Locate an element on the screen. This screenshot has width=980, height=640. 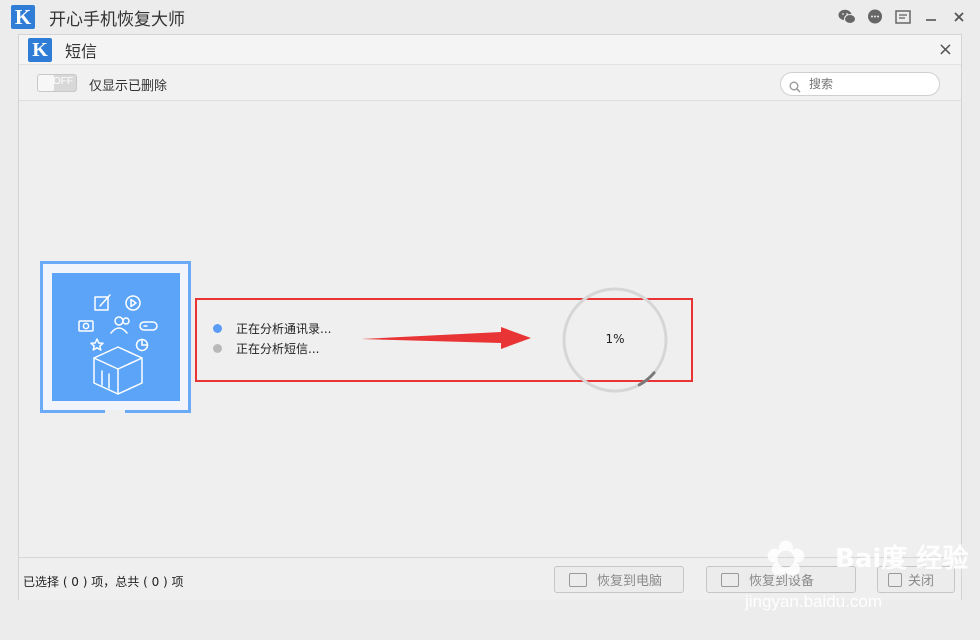
device-screen is located at coordinates (116, 337).